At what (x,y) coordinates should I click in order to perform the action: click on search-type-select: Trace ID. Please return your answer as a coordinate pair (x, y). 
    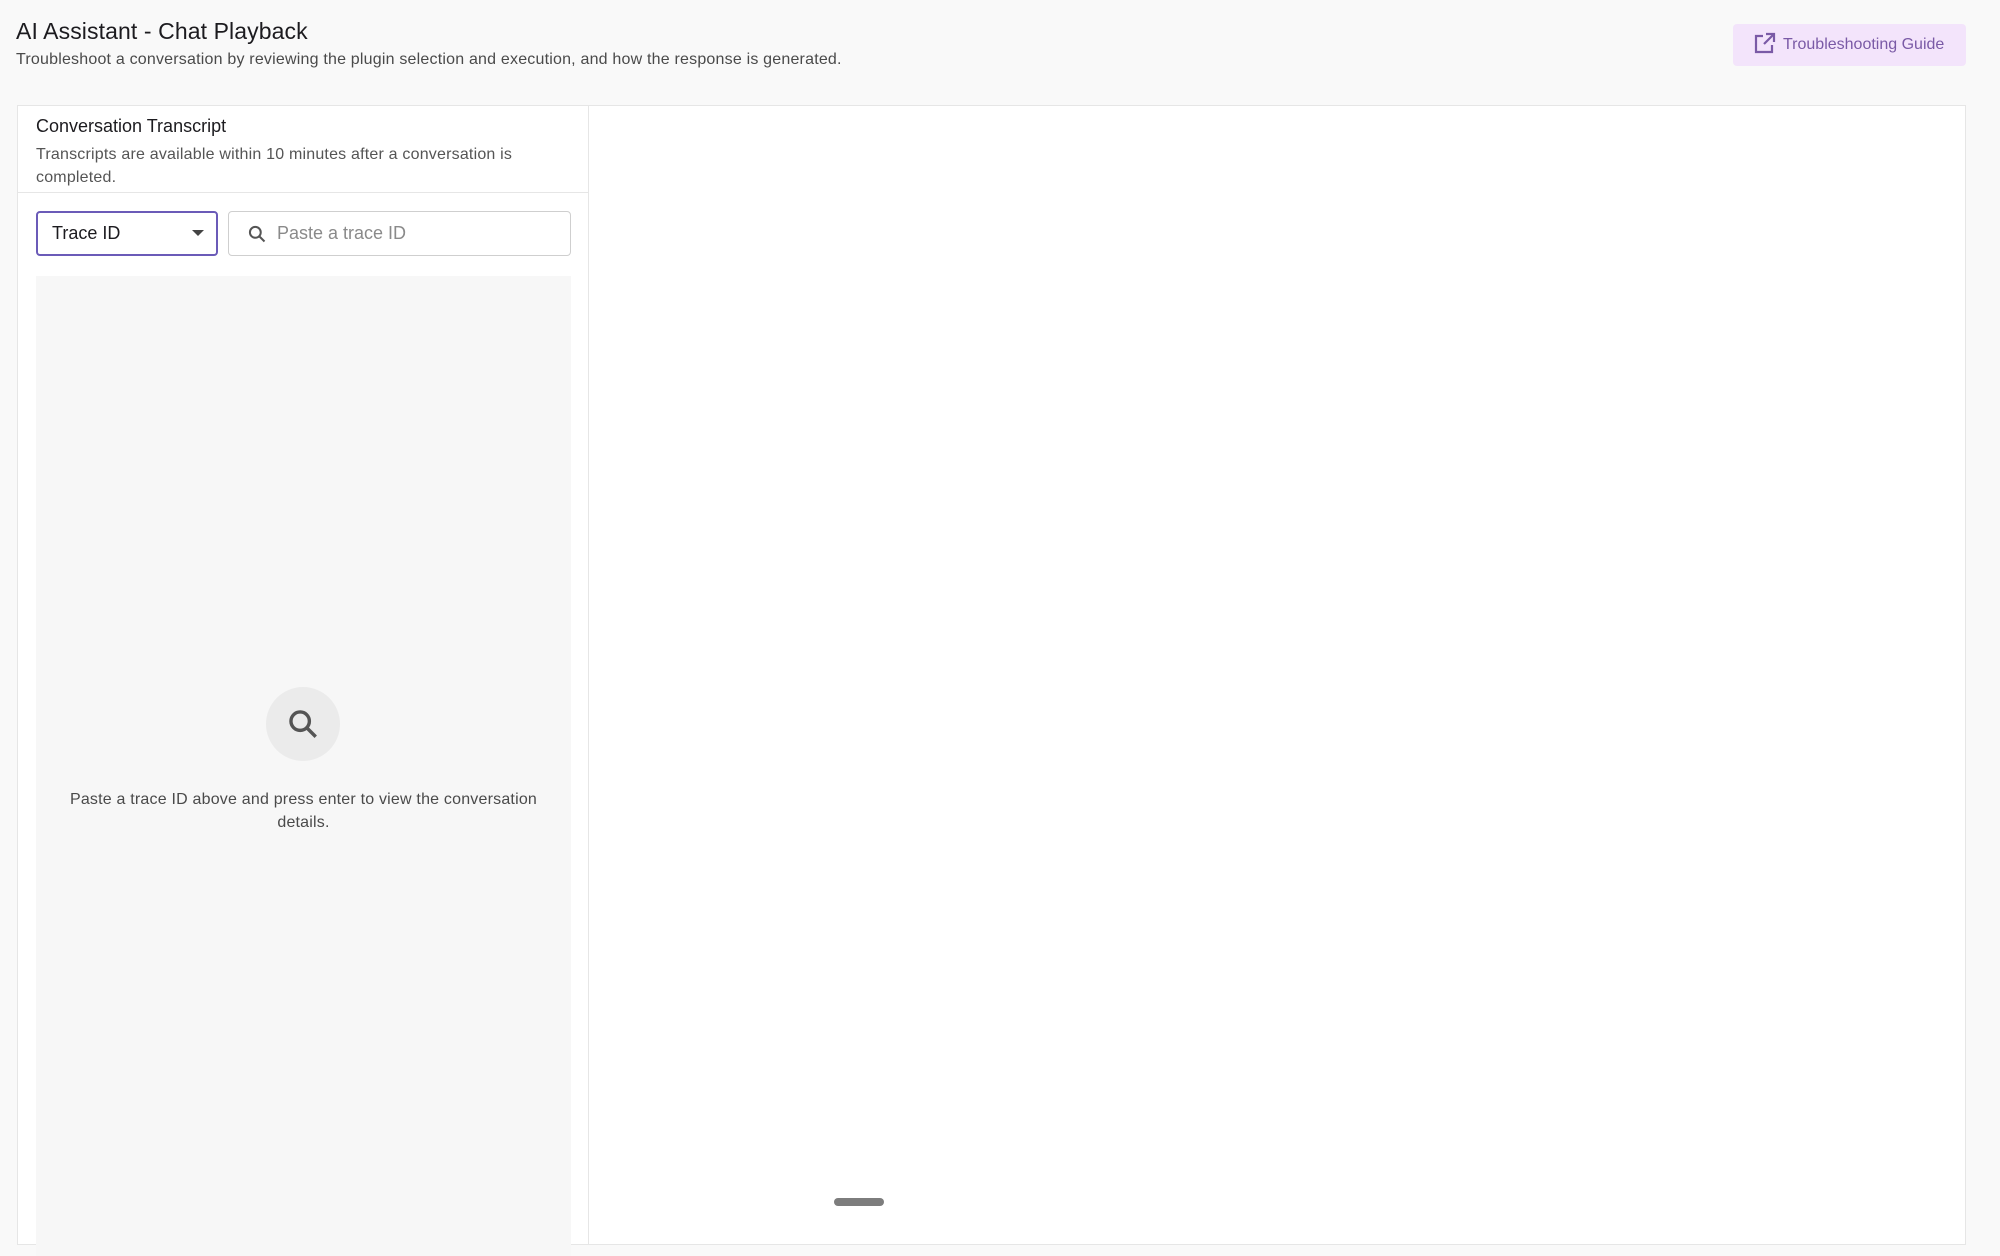
    Looking at the image, I should click on (127, 233).